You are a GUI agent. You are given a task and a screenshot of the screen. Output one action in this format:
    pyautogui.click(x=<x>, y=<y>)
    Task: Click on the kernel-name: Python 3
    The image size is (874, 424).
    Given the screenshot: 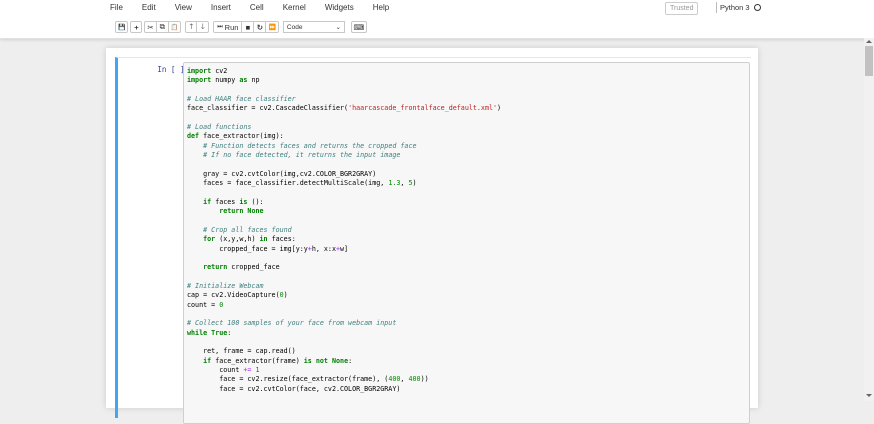 What is the action you would take?
    pyautogui.click(x=735, y=7)
    